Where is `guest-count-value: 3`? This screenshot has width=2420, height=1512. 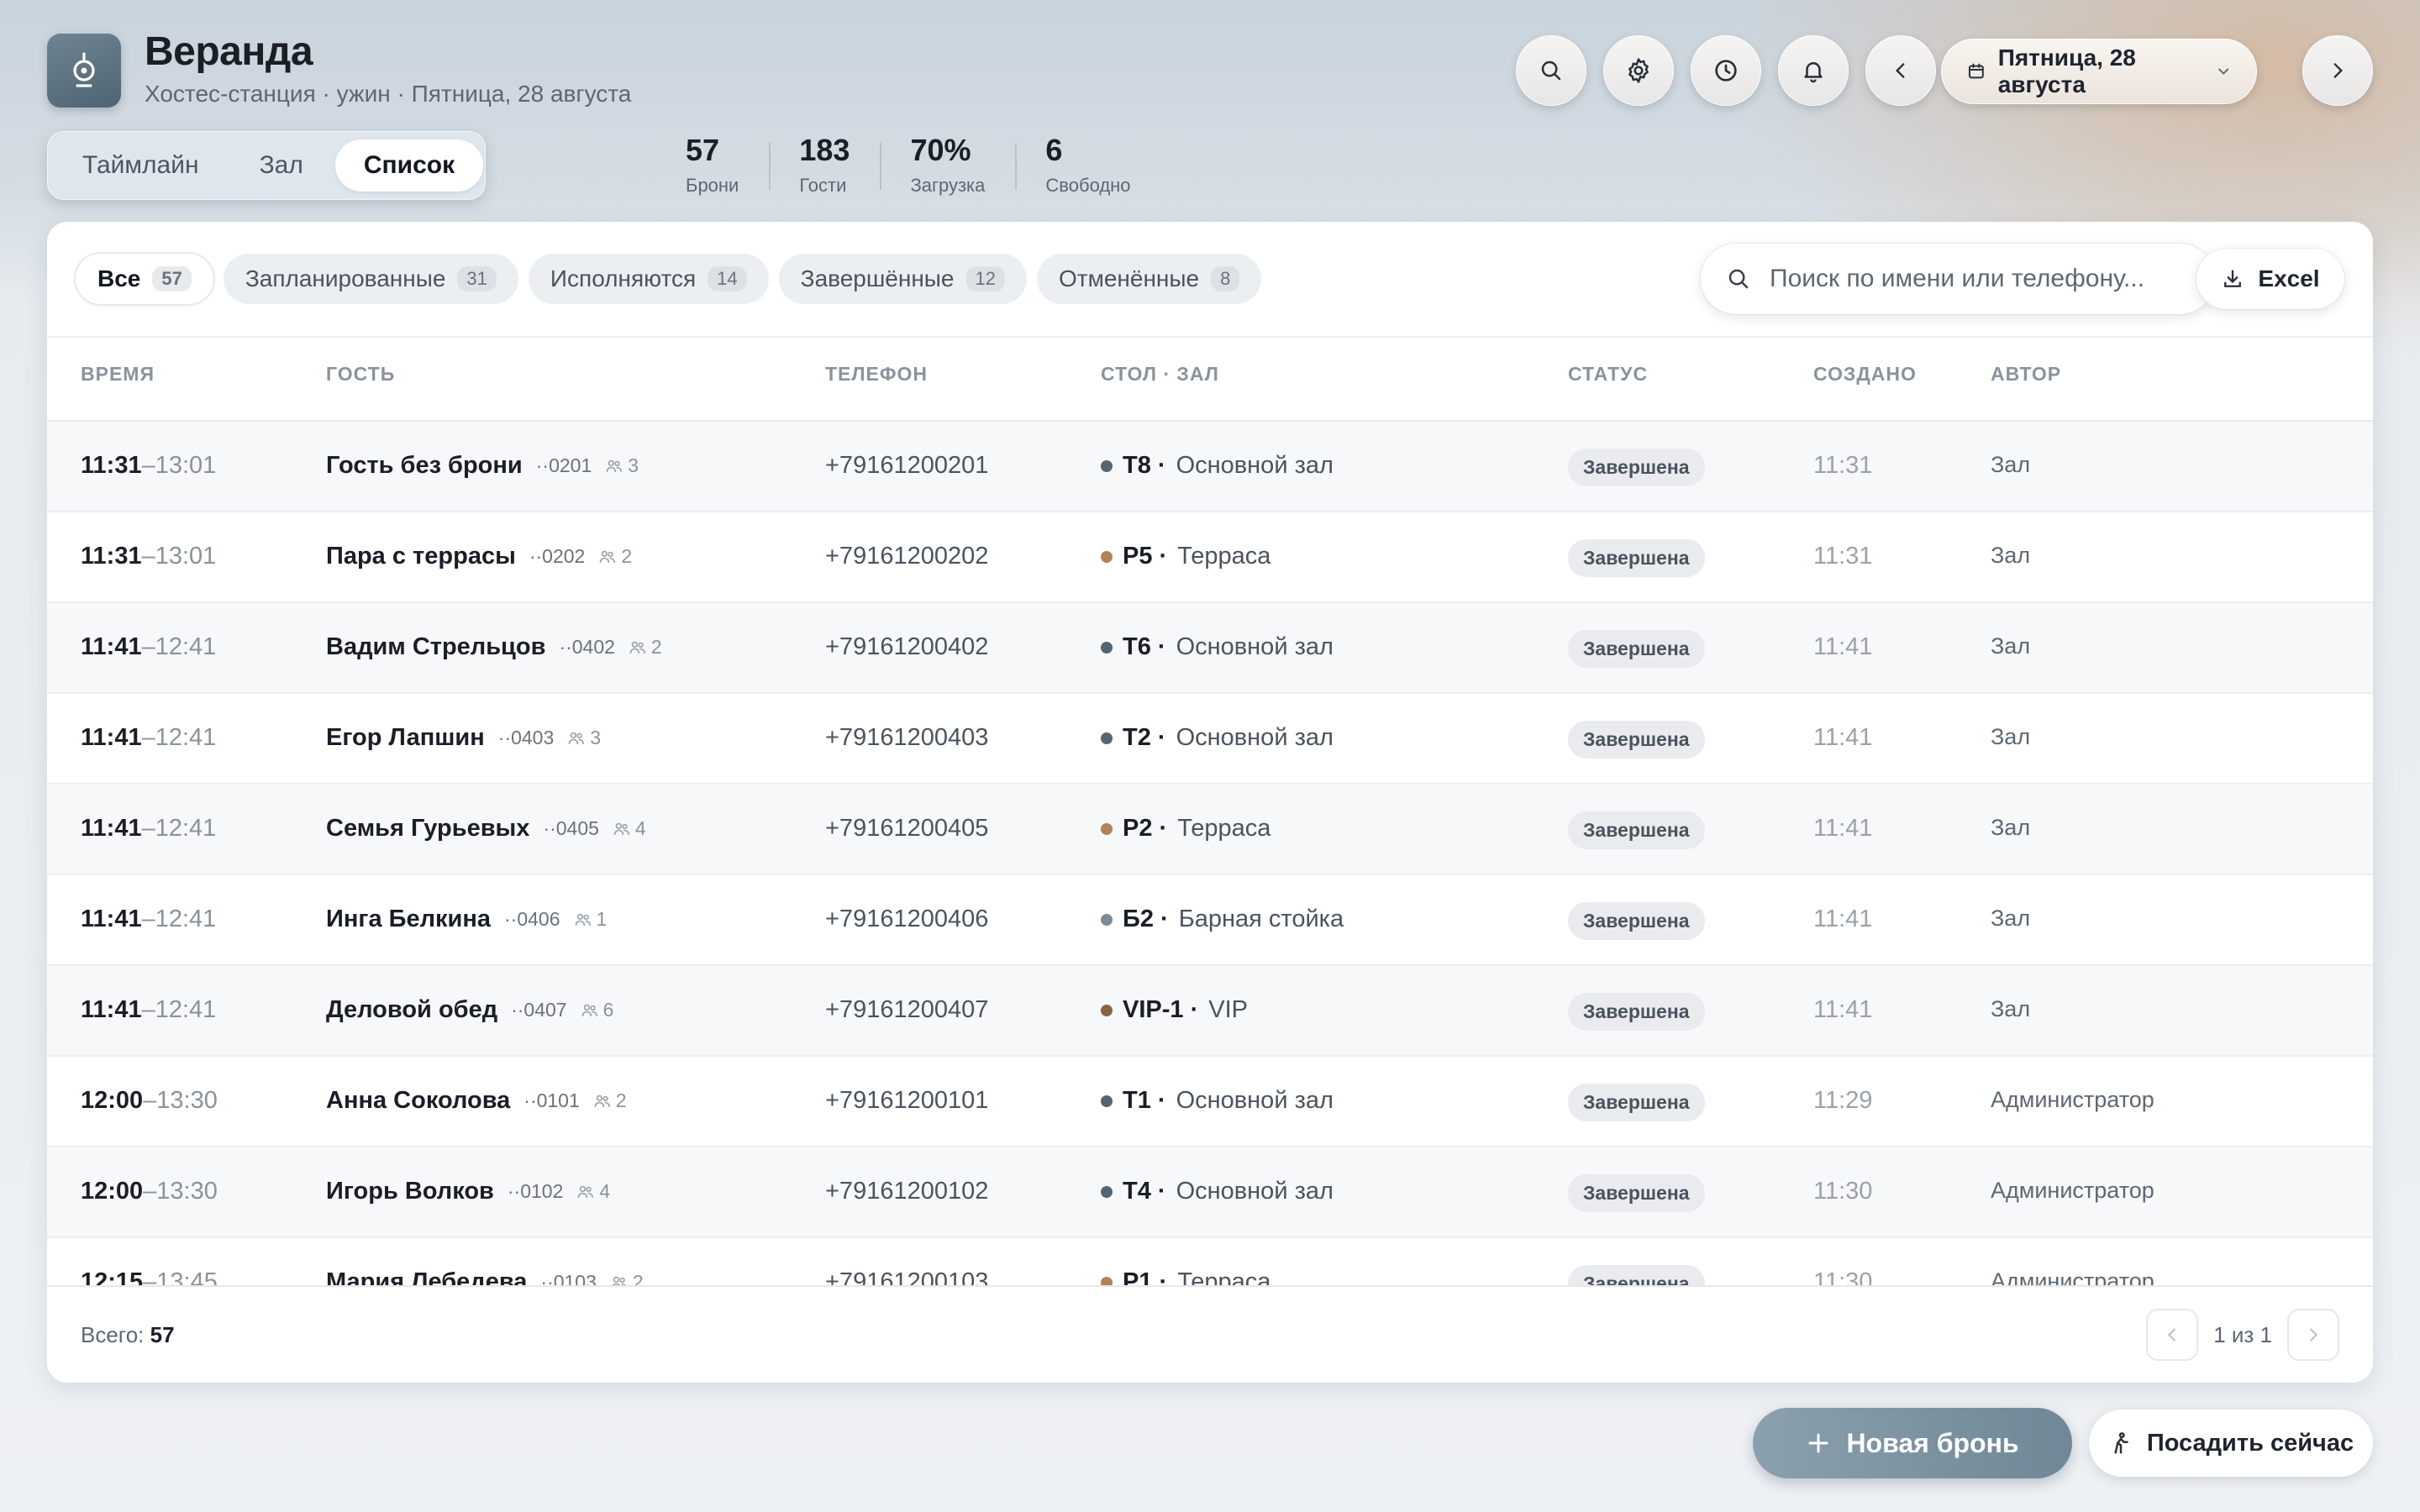 guest-count-value: 3 is located at coordinates (596, 737).